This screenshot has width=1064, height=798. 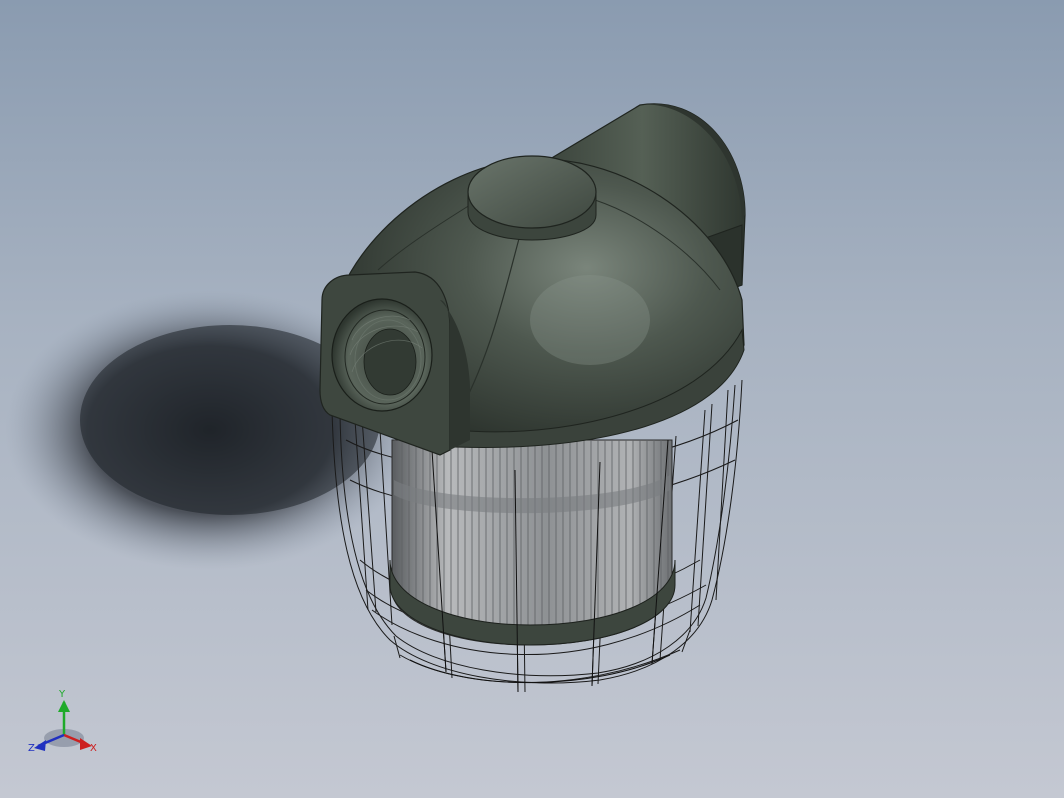 What do you see at coordinates (532, 198) in the screenshot?
I see `top-cap` at bounding box center [532, 198].